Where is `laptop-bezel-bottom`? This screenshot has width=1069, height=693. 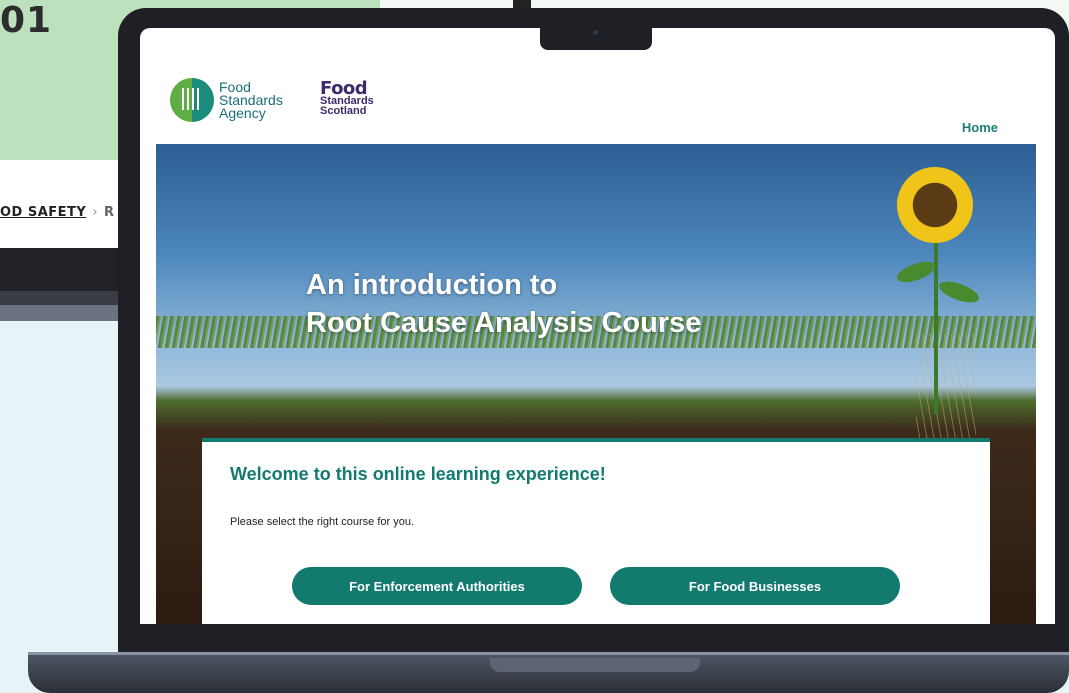 laptop-bezel-bottom is located at coordinates (597, 632).